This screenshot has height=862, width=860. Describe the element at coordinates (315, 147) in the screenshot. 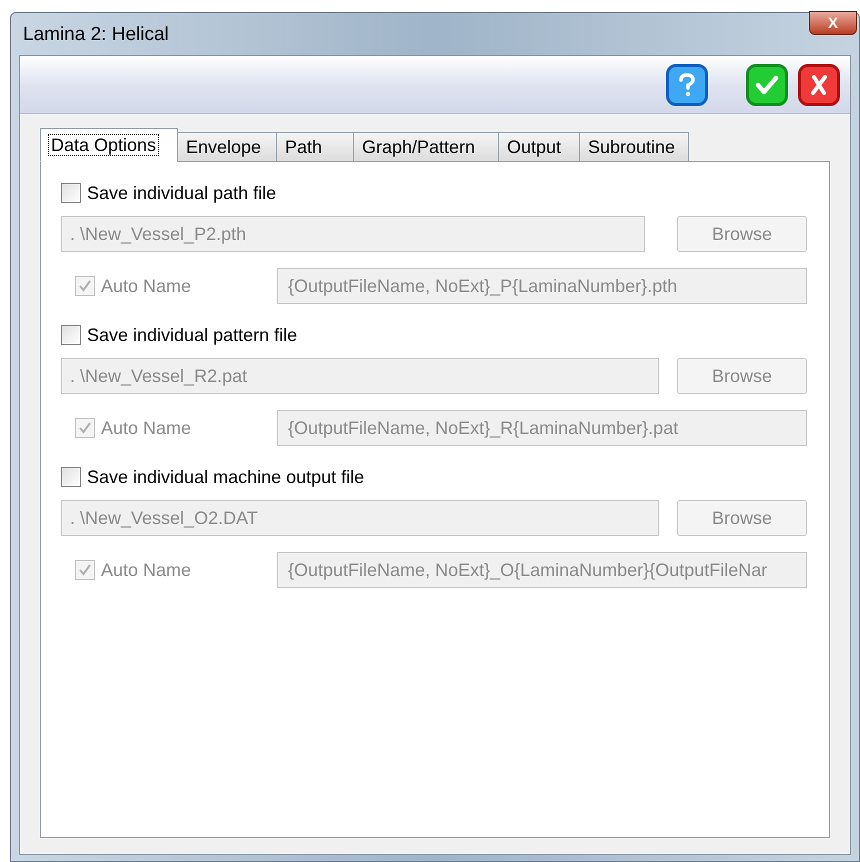

I see `tab: Path` at that location.